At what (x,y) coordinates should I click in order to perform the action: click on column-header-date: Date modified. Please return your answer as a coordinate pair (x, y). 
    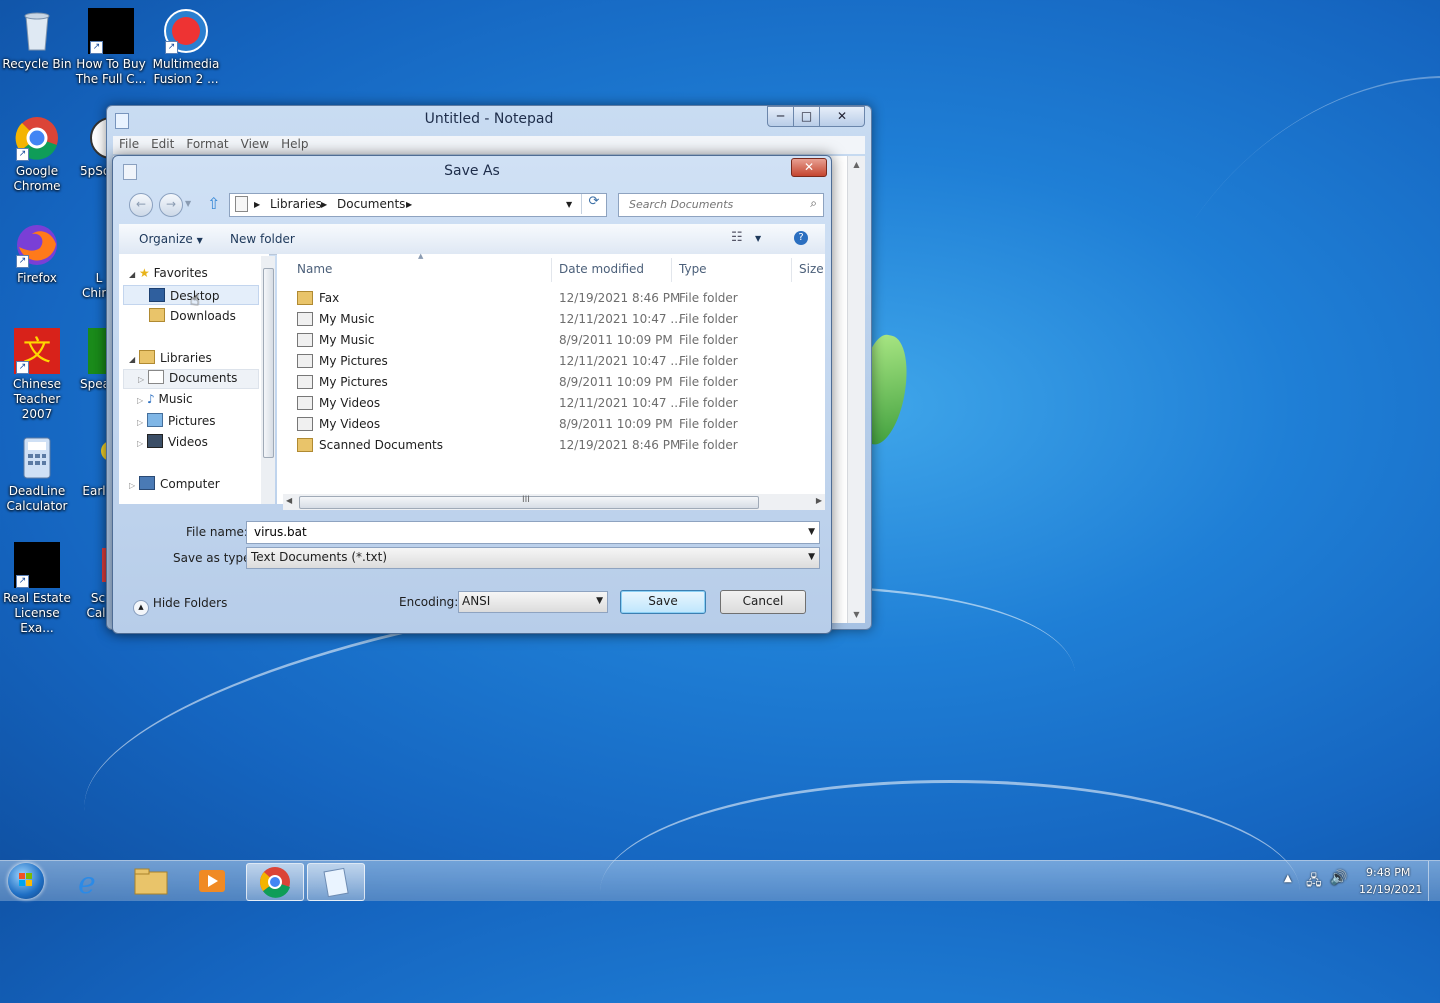
    Looking at the image, I should click on (601, 269).